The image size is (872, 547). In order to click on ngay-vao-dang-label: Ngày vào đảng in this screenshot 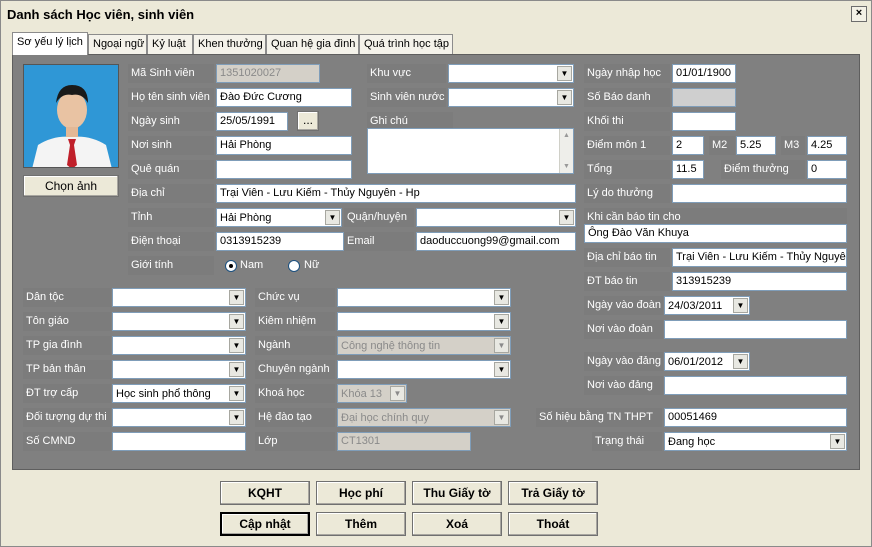, I will do `click(623, 361)`.